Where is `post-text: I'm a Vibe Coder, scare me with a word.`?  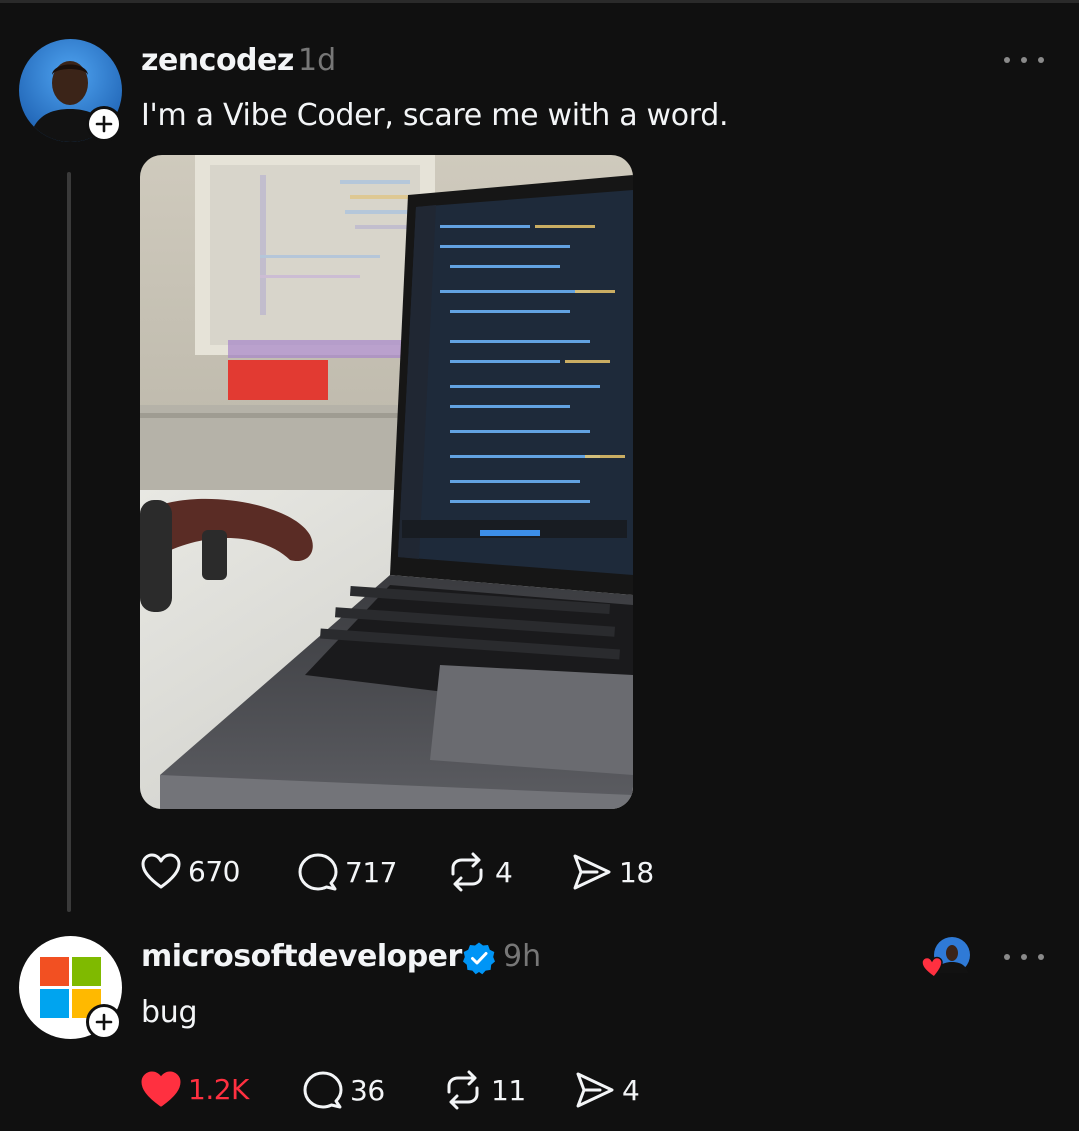
post-text: I'm a Vibe Coder, scare me with a word. is located at coordinates (435, 115).